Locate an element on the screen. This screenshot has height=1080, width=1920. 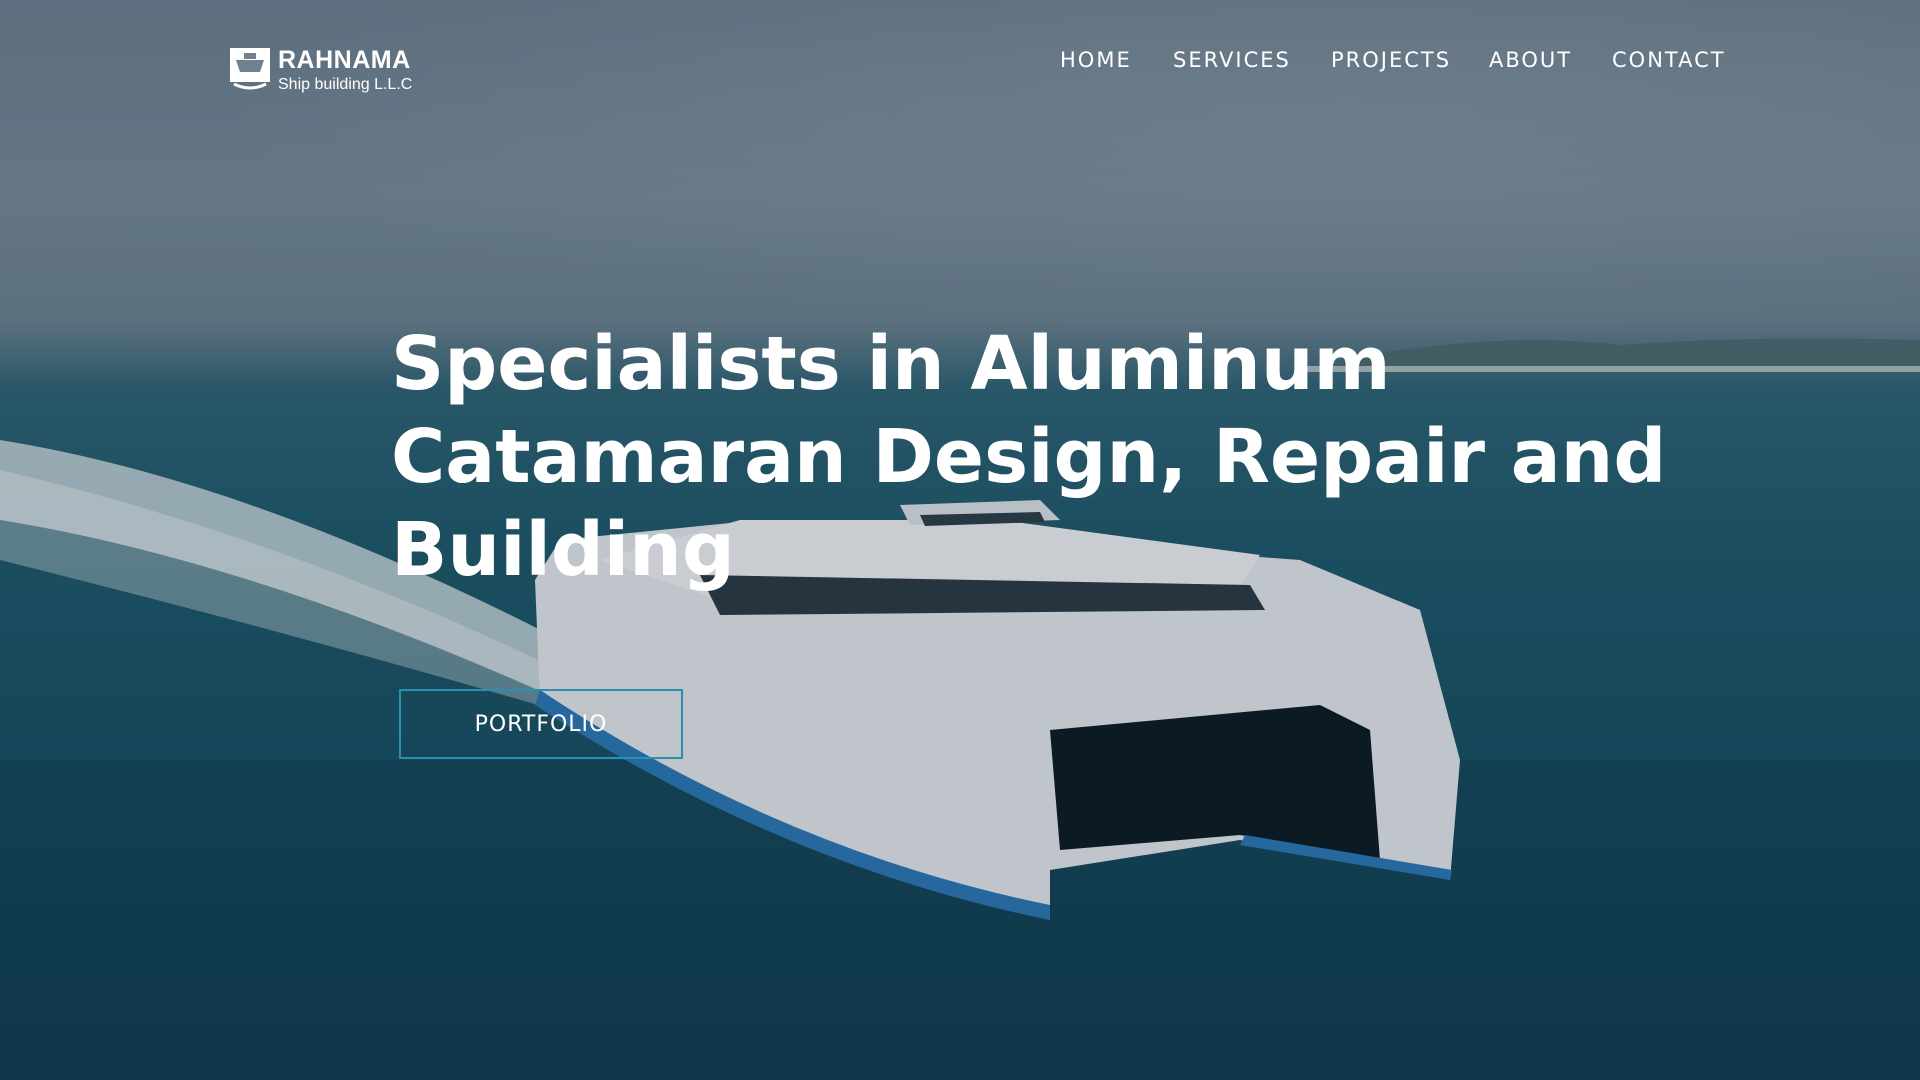
nav-item-home: HOME is located at coordinates (1096, 60).